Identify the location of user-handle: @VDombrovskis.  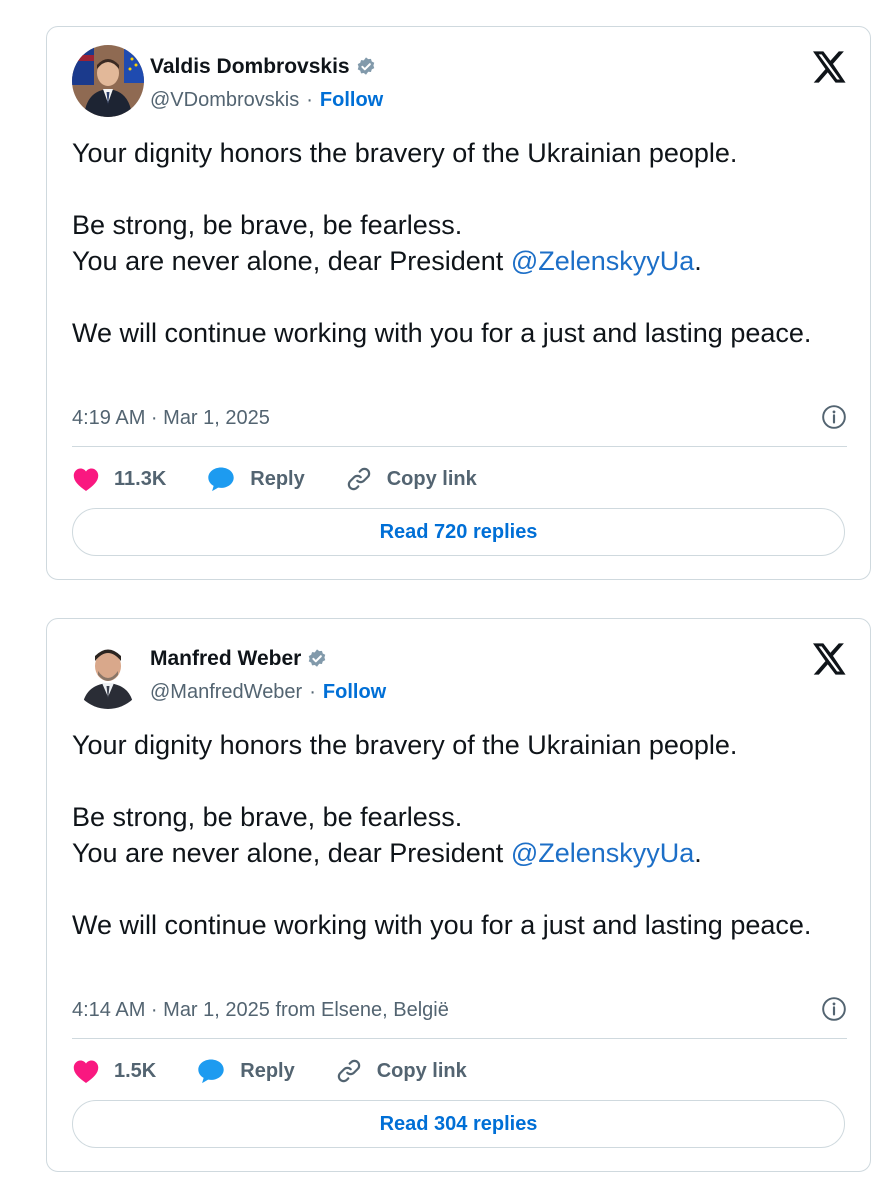
(224, 100).